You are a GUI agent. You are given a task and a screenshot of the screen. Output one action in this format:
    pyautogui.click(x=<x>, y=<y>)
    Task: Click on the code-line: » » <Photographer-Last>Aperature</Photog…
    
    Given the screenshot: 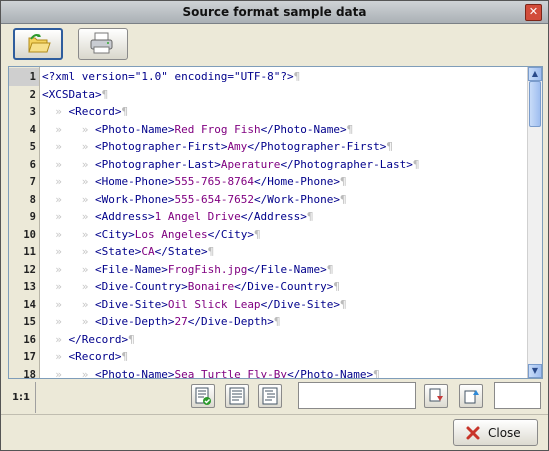 What is the action you would take?
    pyautogui.click(x=231, y=165)
    